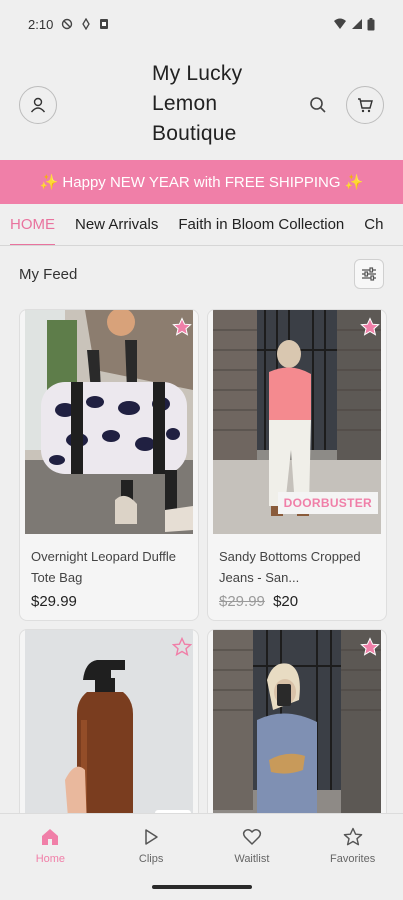 The image size is (403, 900). What do you see at coordinates (104, 24) in the screenshot?
I see `sim-icon` at bounding box center [104, 24].